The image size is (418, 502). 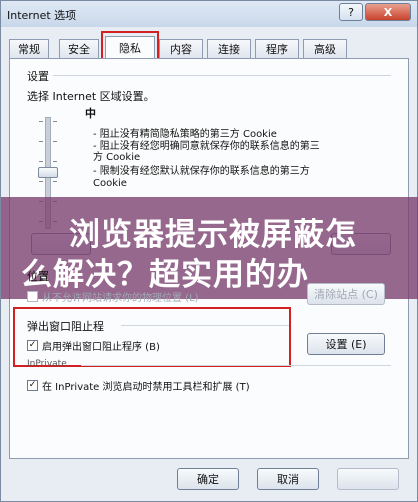 I want to click on privacy-description-line: Cookie, so click(x=110, y=183).